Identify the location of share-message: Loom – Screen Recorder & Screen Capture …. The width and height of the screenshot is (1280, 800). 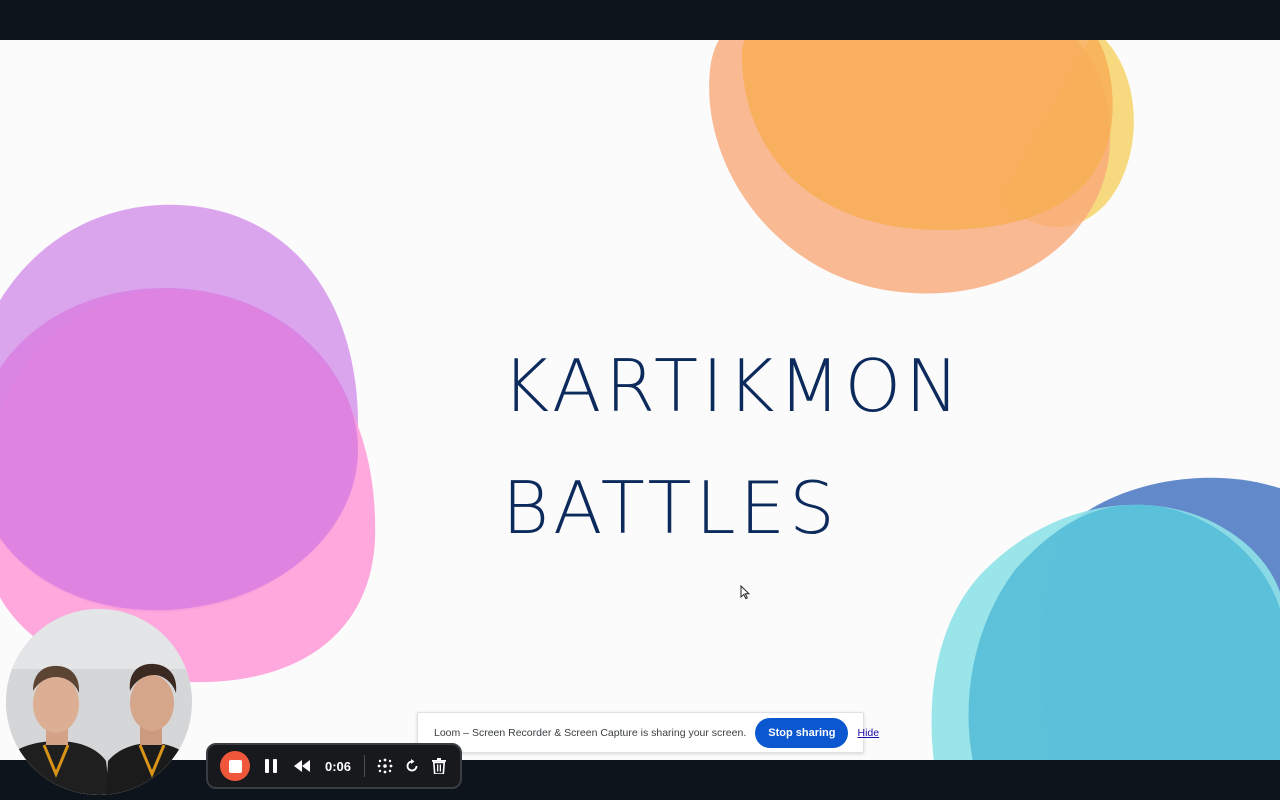
(590, 732).